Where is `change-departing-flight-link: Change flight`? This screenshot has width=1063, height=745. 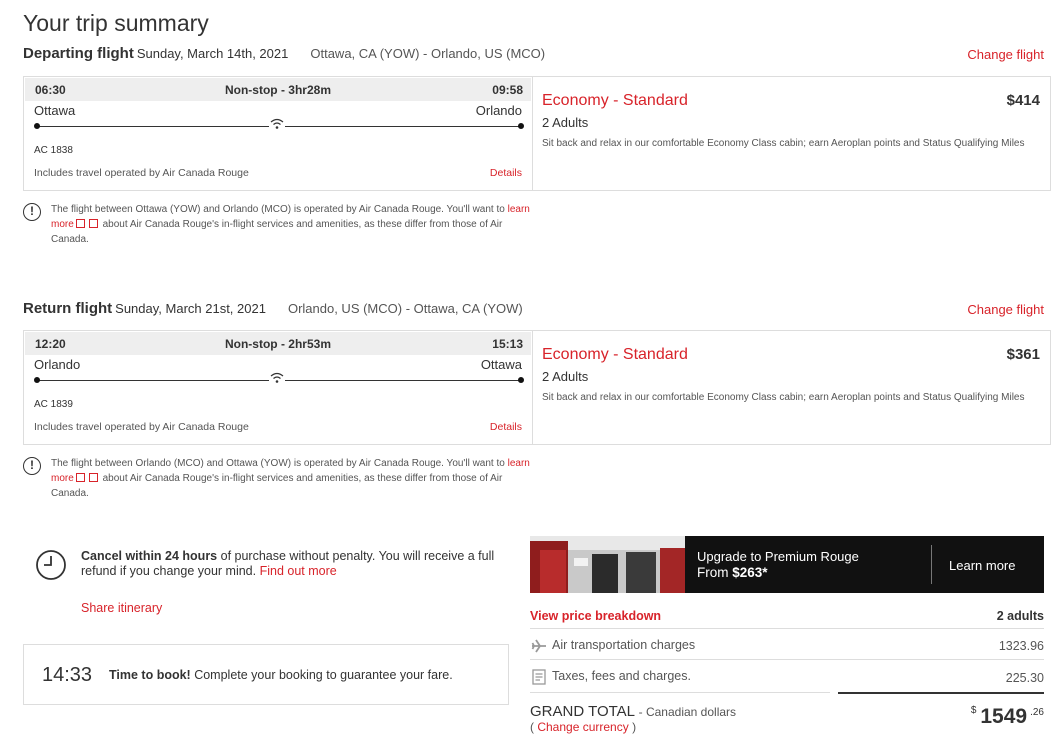
change-departing-flight-link: Change flight is located at coordinates (1005, 54).